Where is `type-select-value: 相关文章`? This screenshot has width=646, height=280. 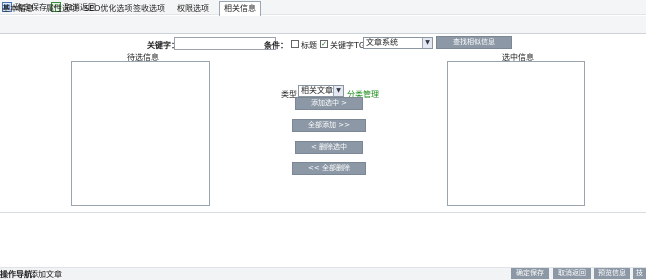 type-select-value: 相关文章 is located at coordinates (317, 90).